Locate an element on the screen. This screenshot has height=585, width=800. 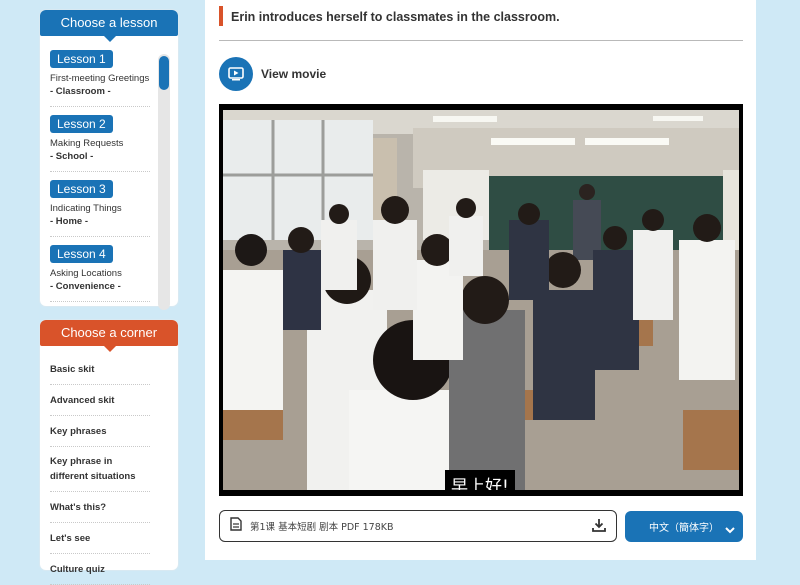
corner-item-key-phrases: Key phrases is located at coordinates (100, 431).